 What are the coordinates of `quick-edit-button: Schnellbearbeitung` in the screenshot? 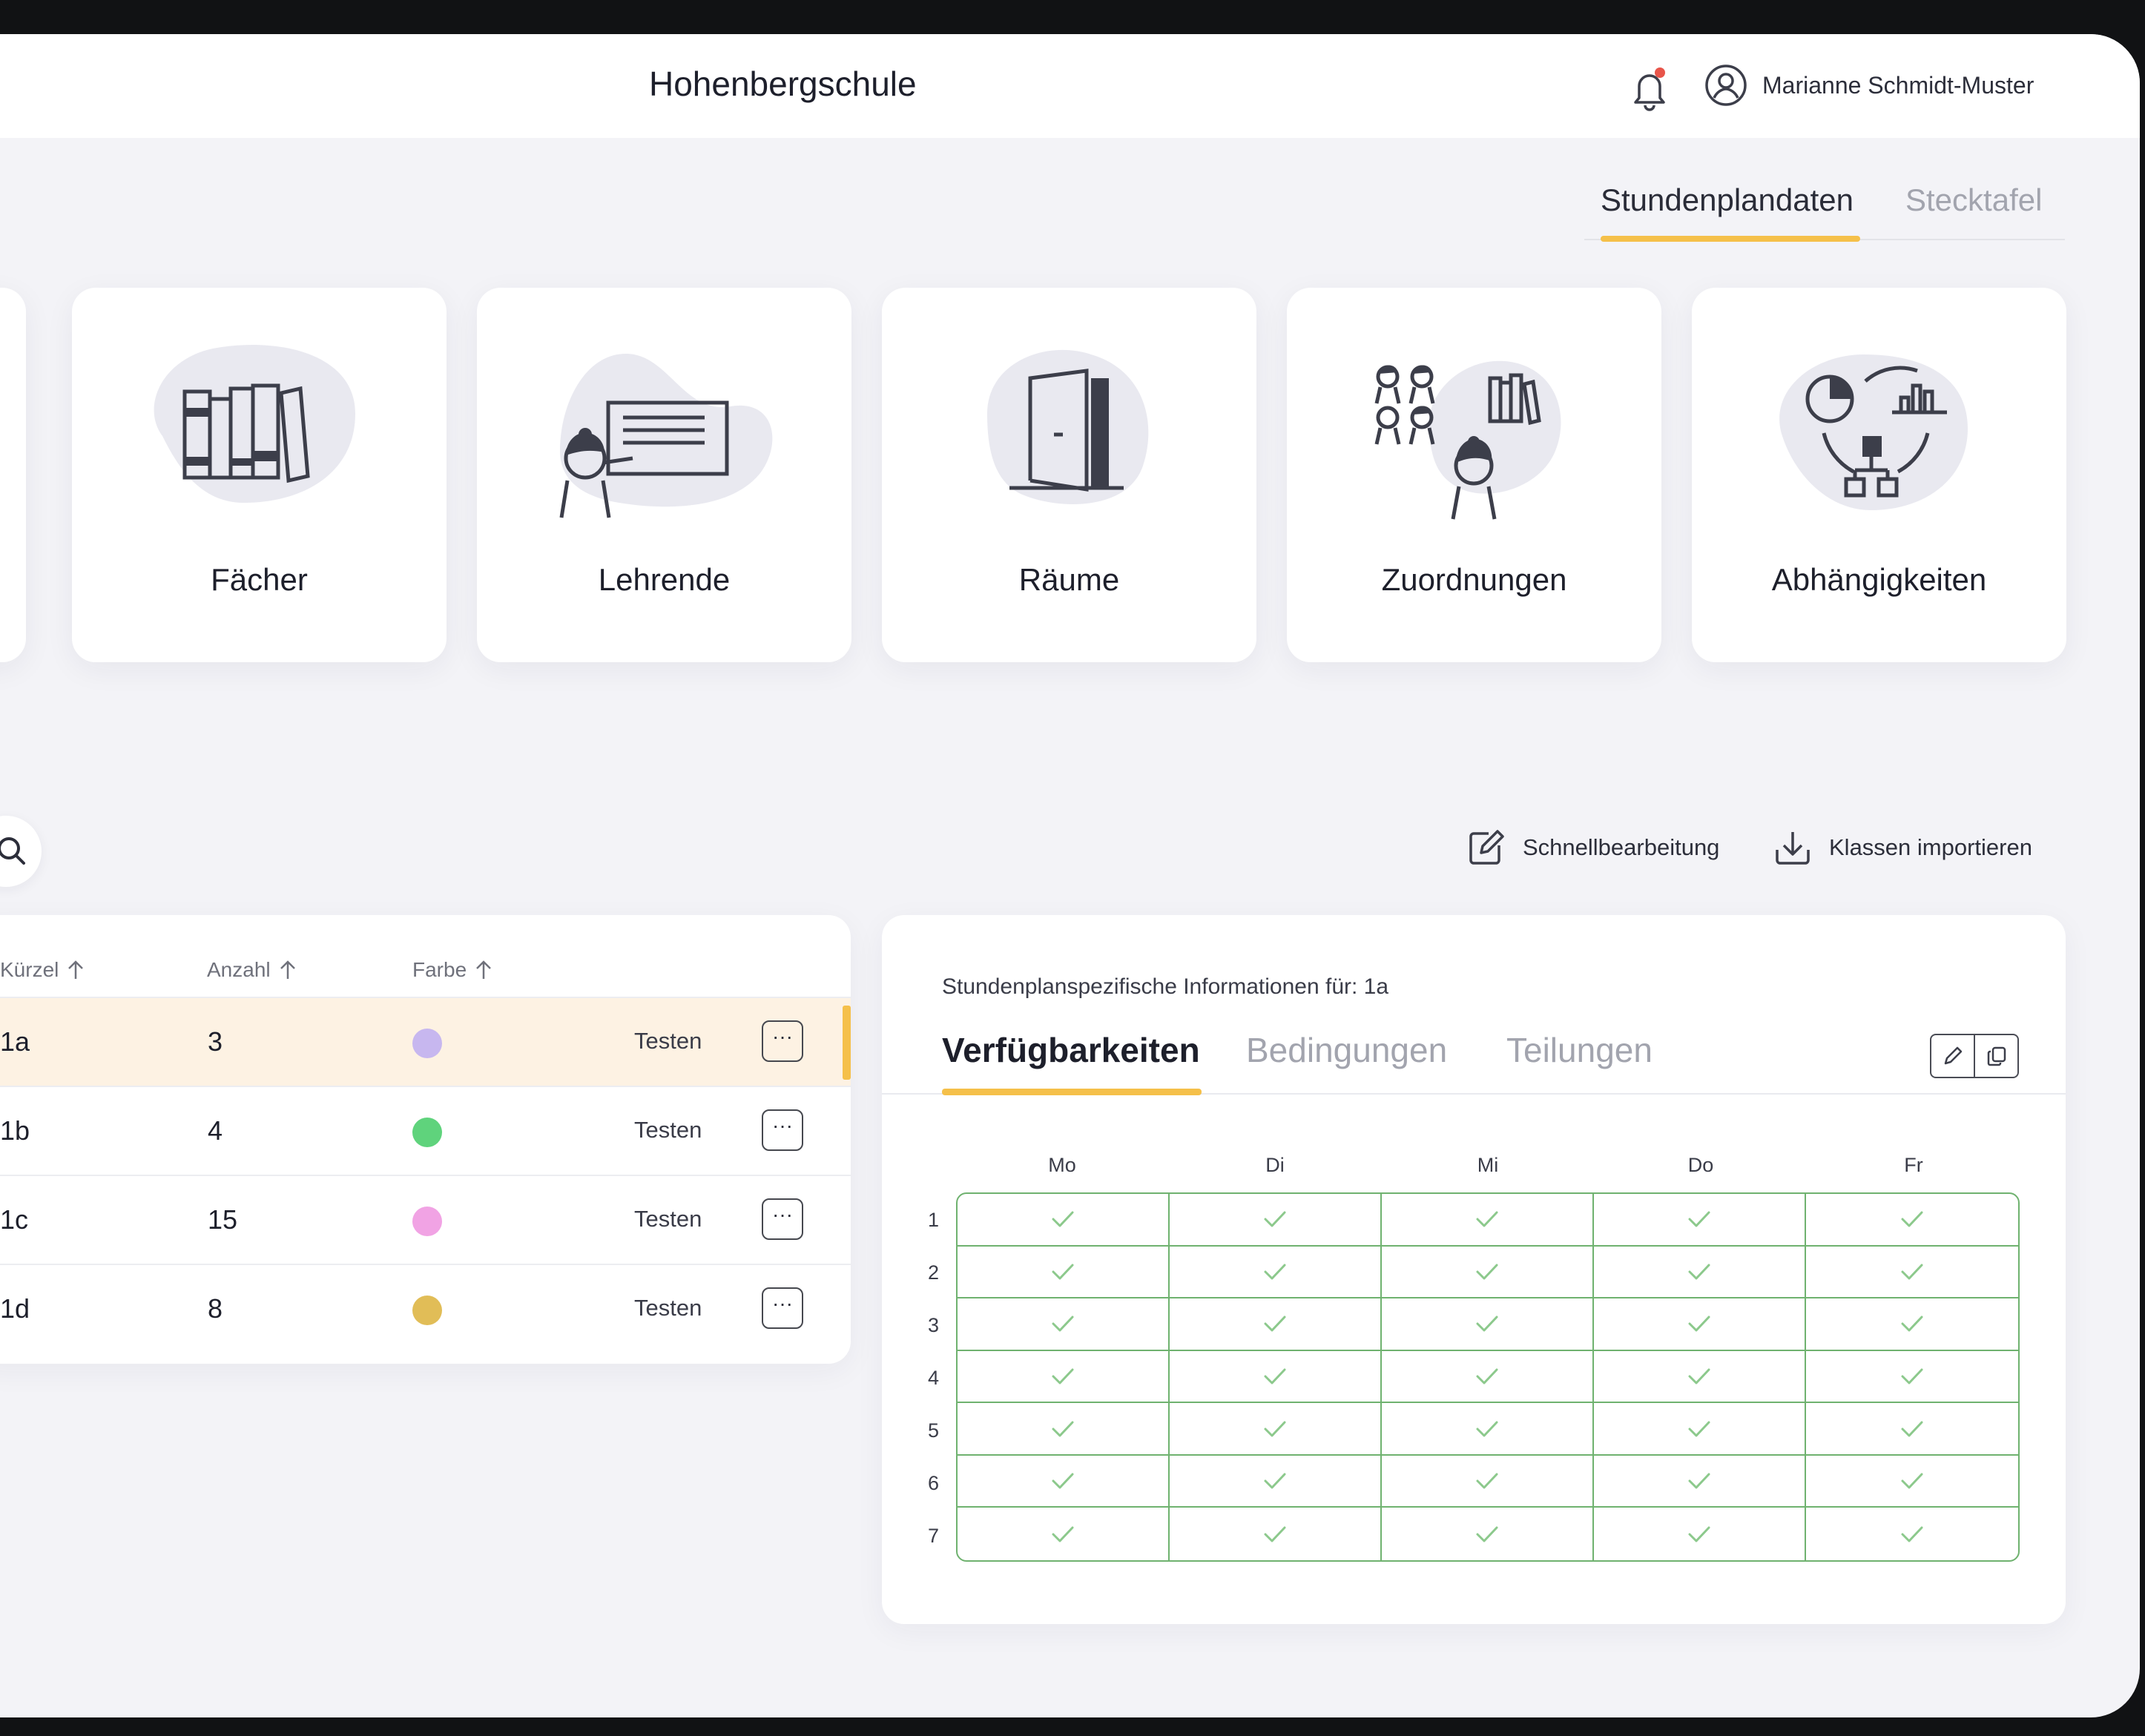 It's located at (1592, 848).